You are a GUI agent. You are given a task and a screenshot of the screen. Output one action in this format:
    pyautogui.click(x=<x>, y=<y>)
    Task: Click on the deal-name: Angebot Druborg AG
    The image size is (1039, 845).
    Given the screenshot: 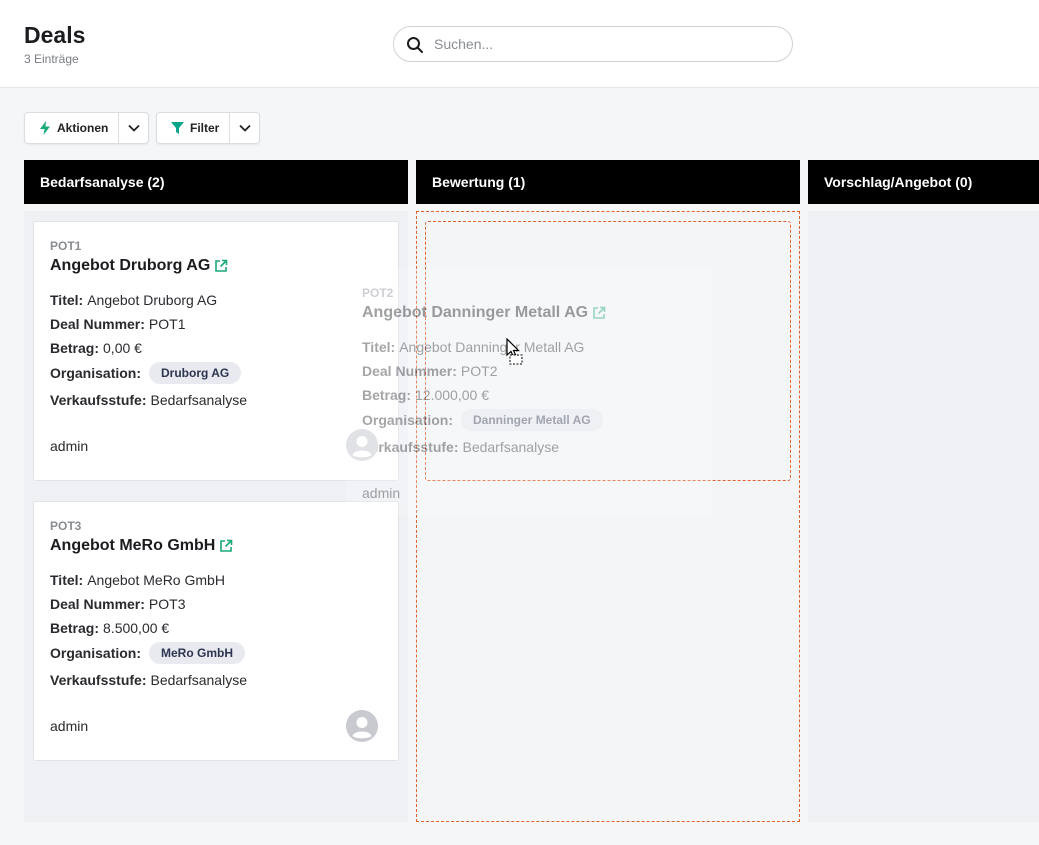 What is the action you would take?
    pyautogui.click(x=130, y=266)
    